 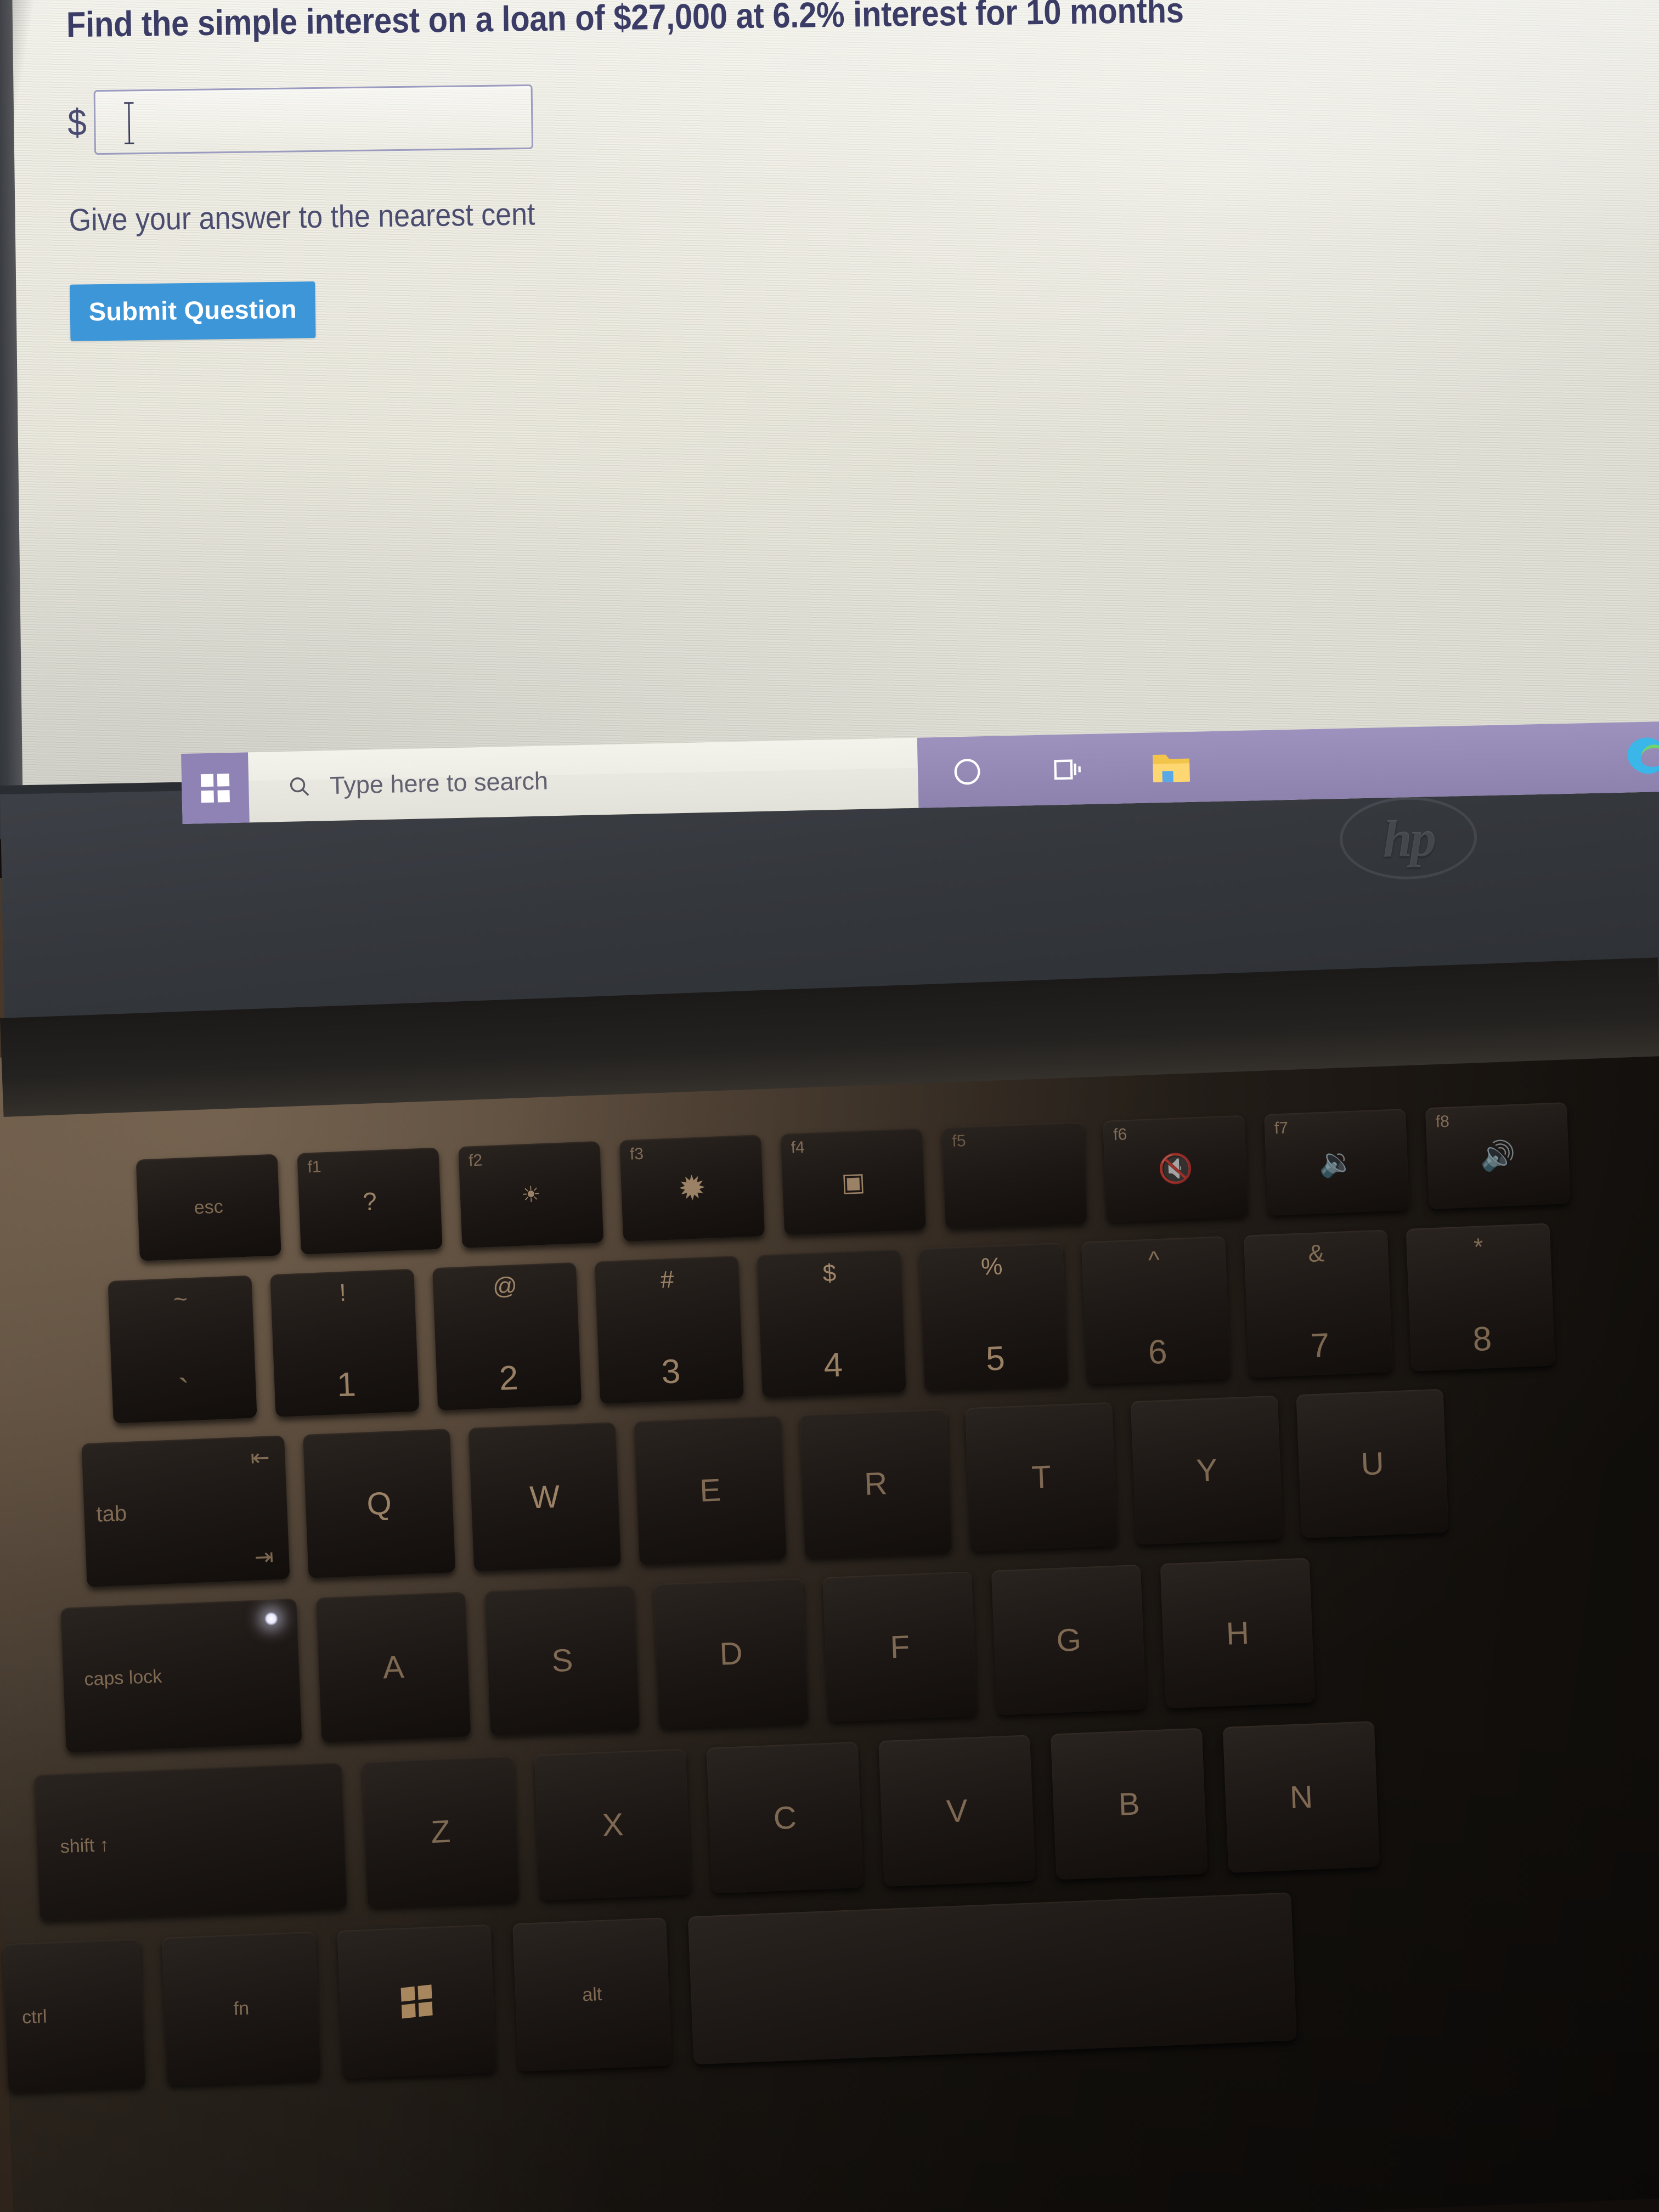 I want to click on answer-row: $, so click(x=863, y=112).